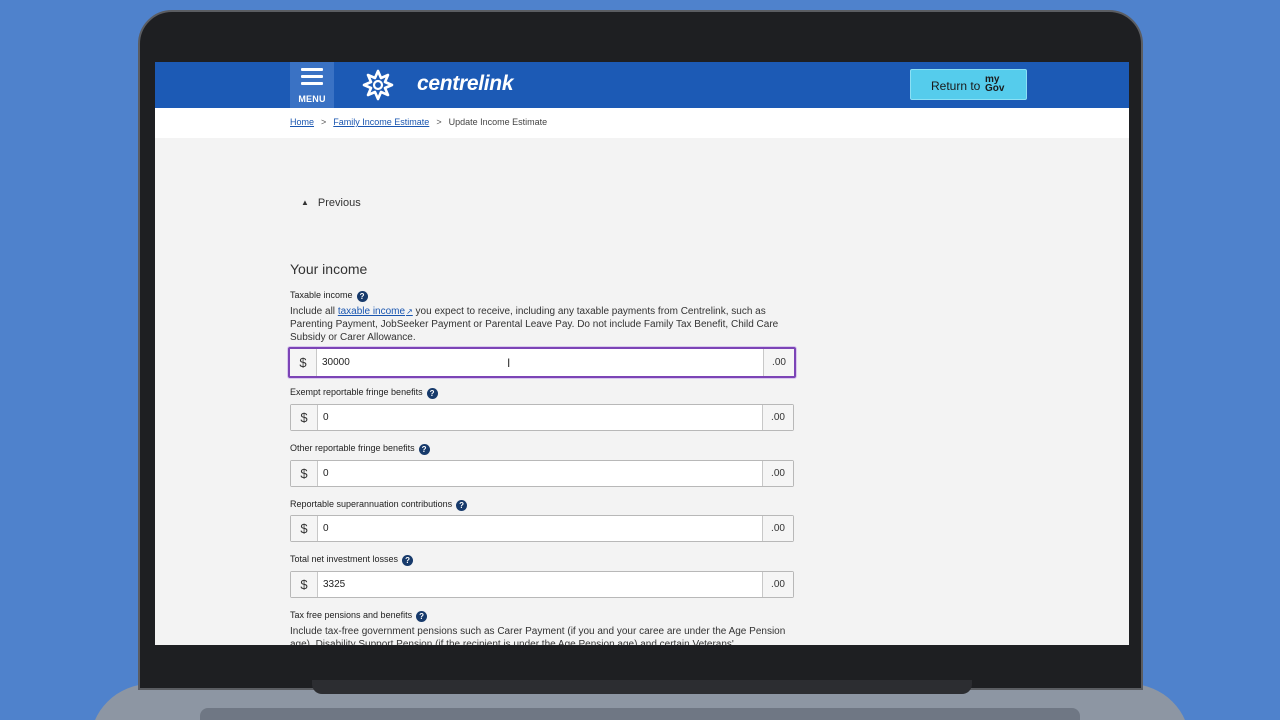 The width and height of the screenshot is (1280, 720). I want to click on previous-link: ▲ Previous, so click(331, 203).